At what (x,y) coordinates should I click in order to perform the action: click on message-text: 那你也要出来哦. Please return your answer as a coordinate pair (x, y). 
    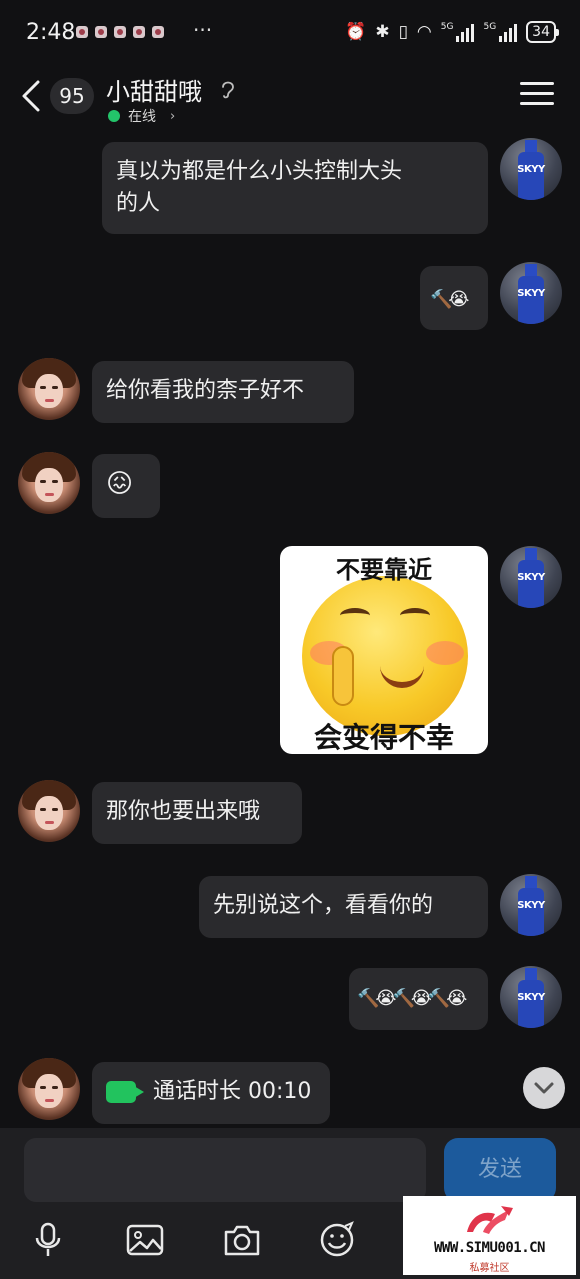
    Looking at the image, I should click on (183, 811).